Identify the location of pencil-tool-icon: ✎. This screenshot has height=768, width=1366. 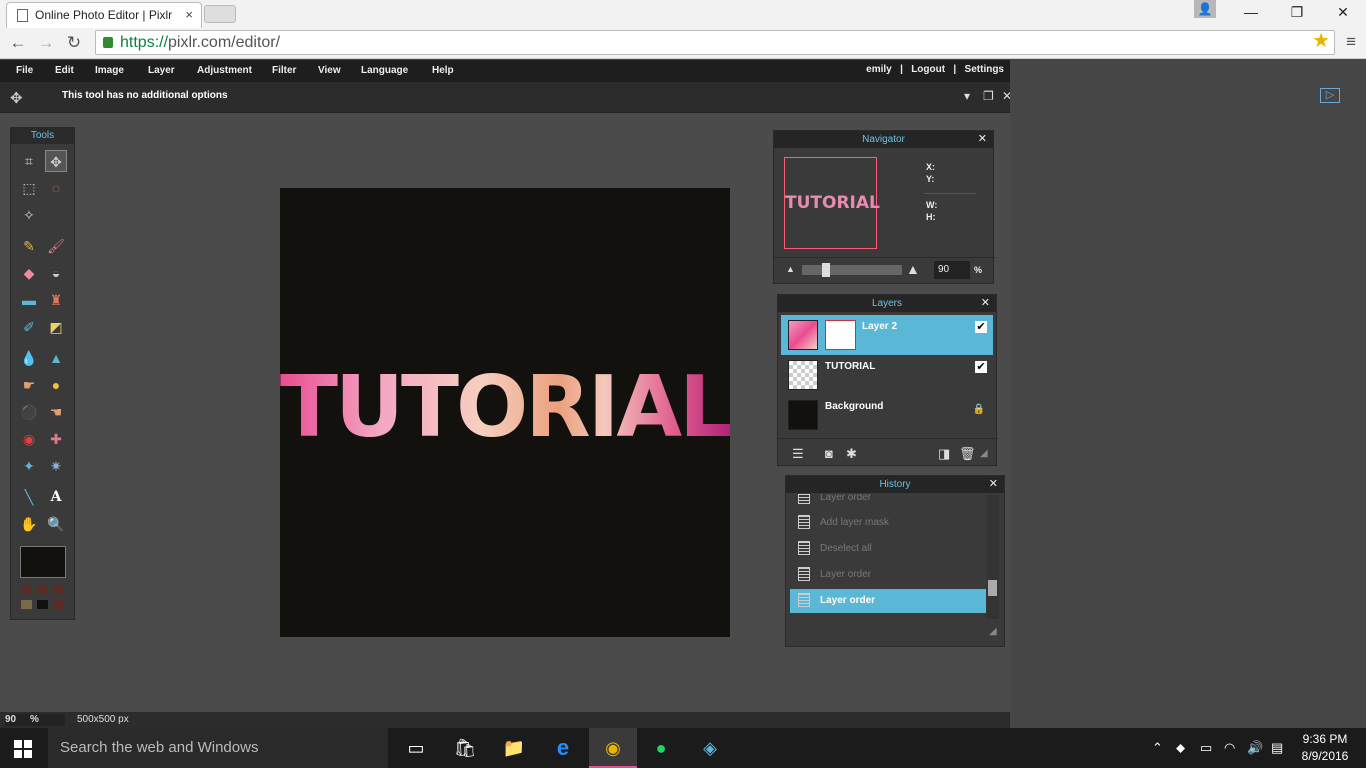
(29, 246).